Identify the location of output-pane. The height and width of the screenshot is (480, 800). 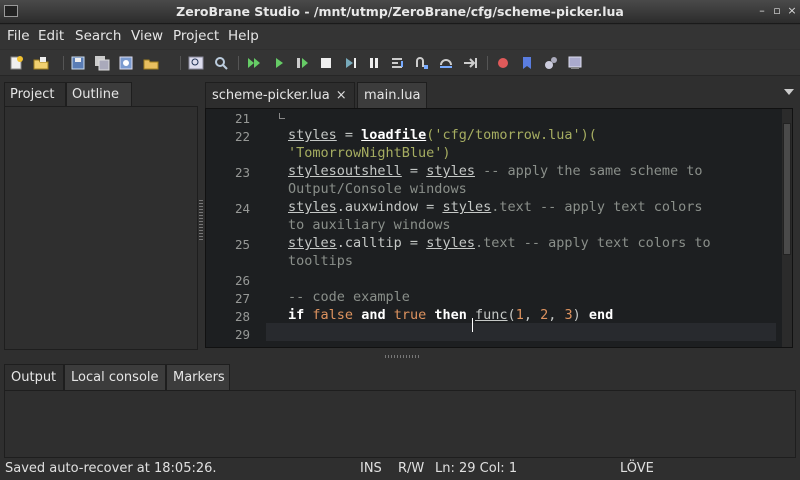
(400, 424).